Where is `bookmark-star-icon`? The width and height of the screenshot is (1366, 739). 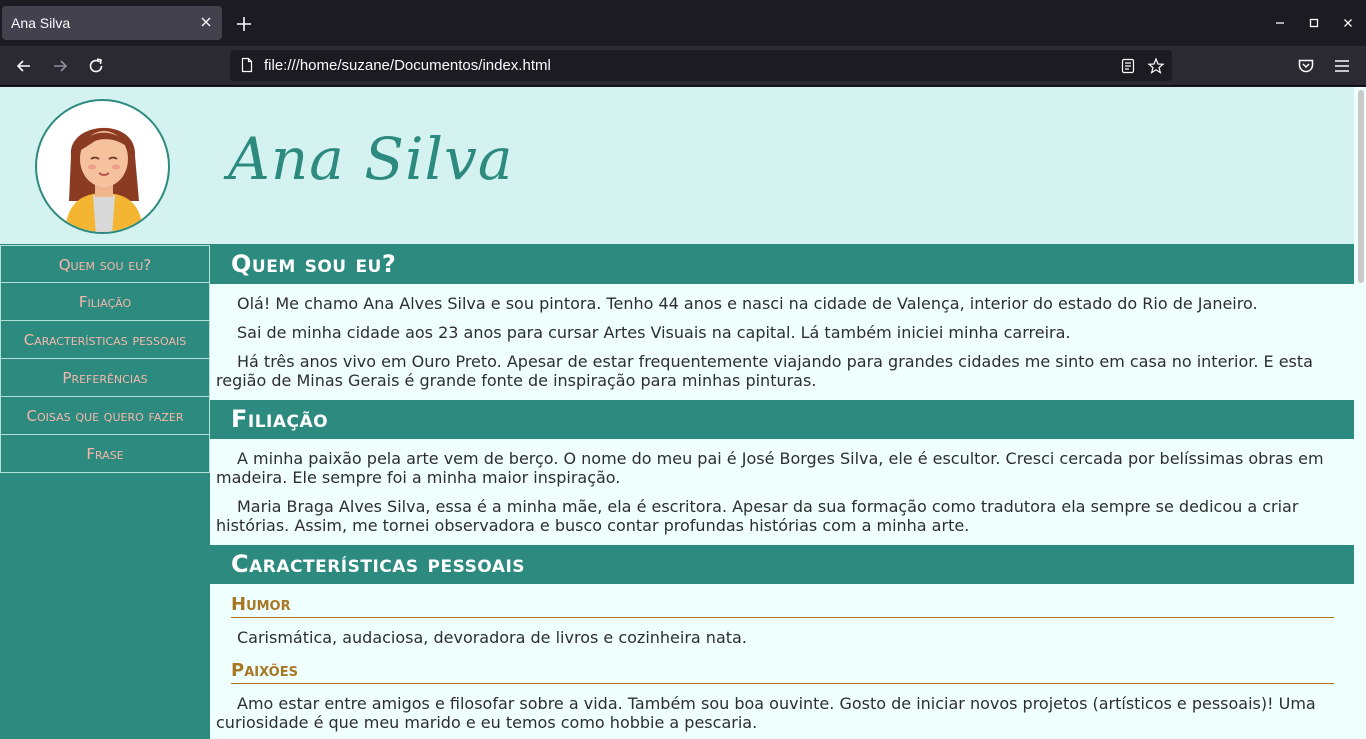 bookmark-star-icon is located at coordinates (1156, 66).